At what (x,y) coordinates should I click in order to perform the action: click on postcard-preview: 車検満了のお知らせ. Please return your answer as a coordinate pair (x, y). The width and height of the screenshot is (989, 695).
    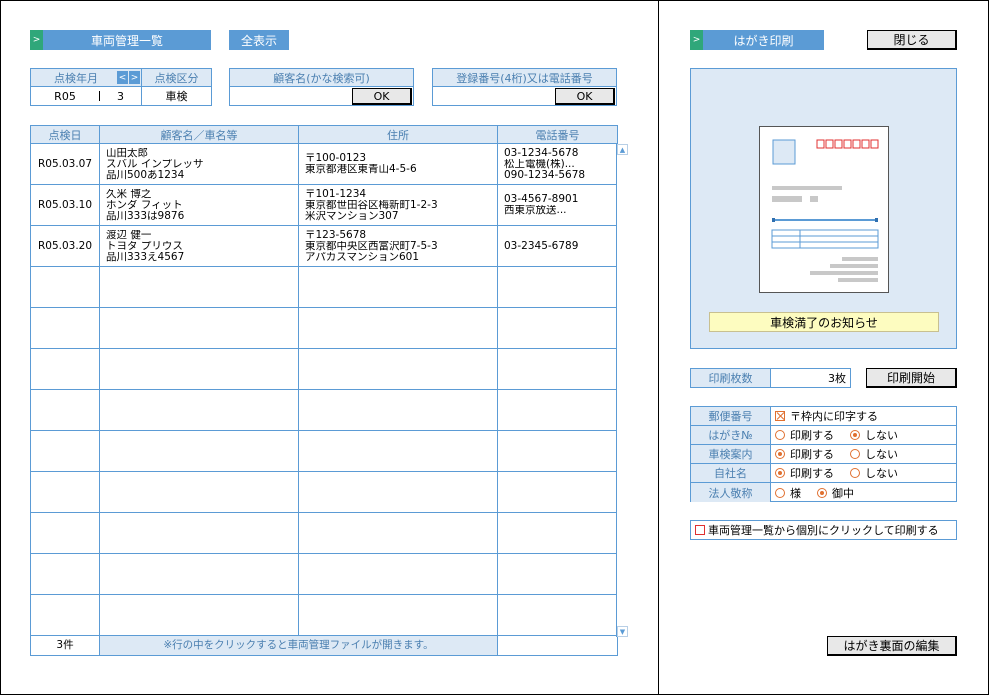
    Looking at the image, I should click on (823, 208).